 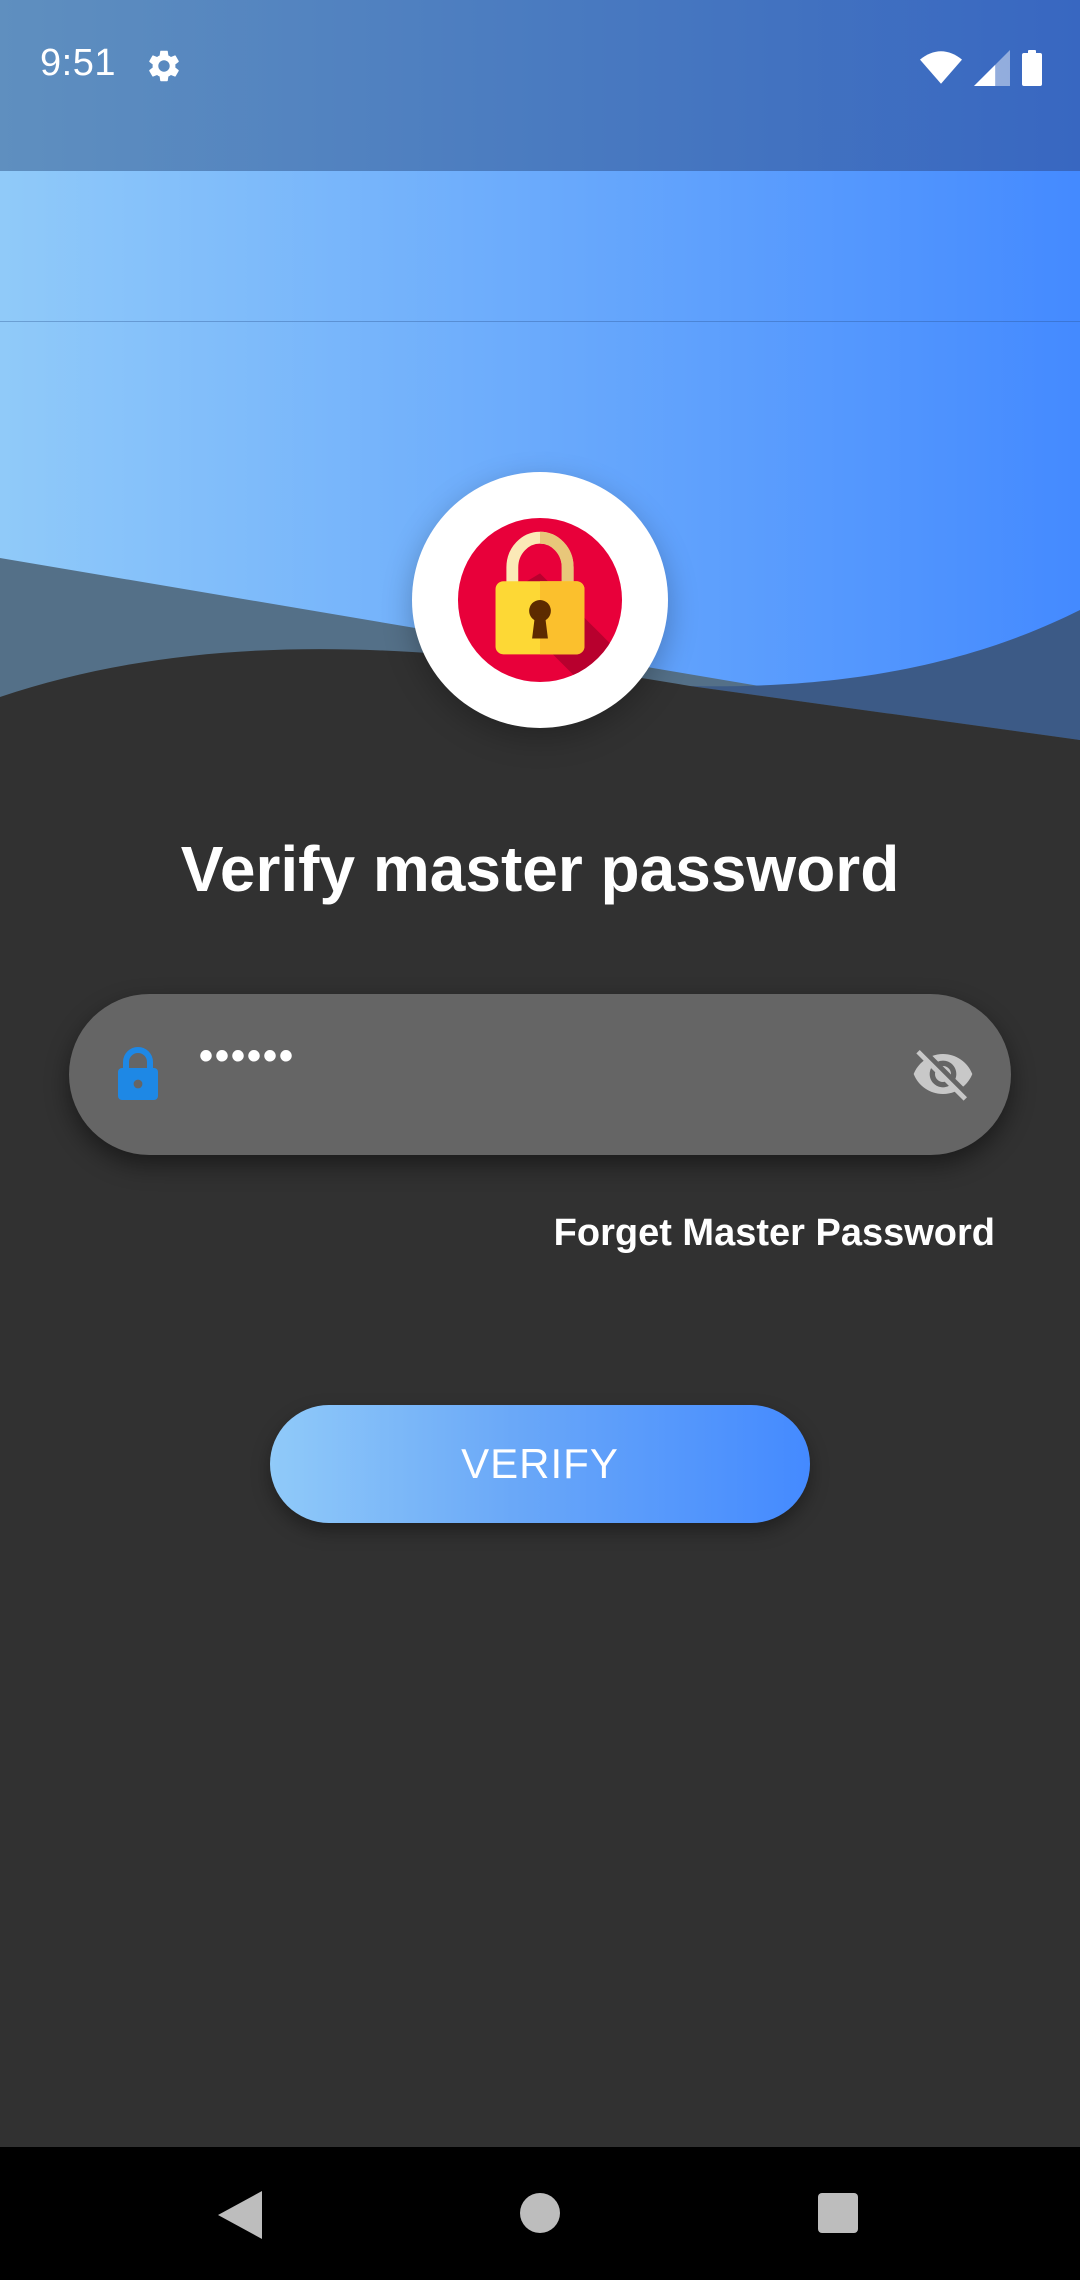 I want to click on cellular-signal-icon, so click(x=992, y=68).